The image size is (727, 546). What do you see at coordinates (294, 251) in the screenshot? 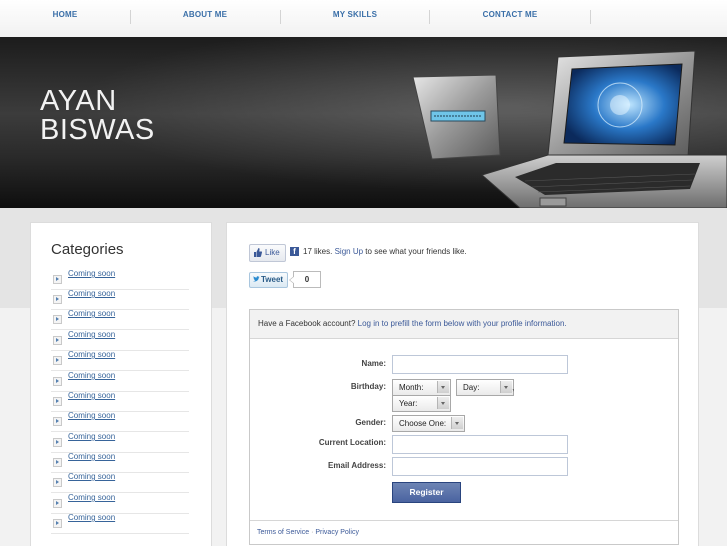
I see `facebook-icon: f` at bounding box center [294, 251].